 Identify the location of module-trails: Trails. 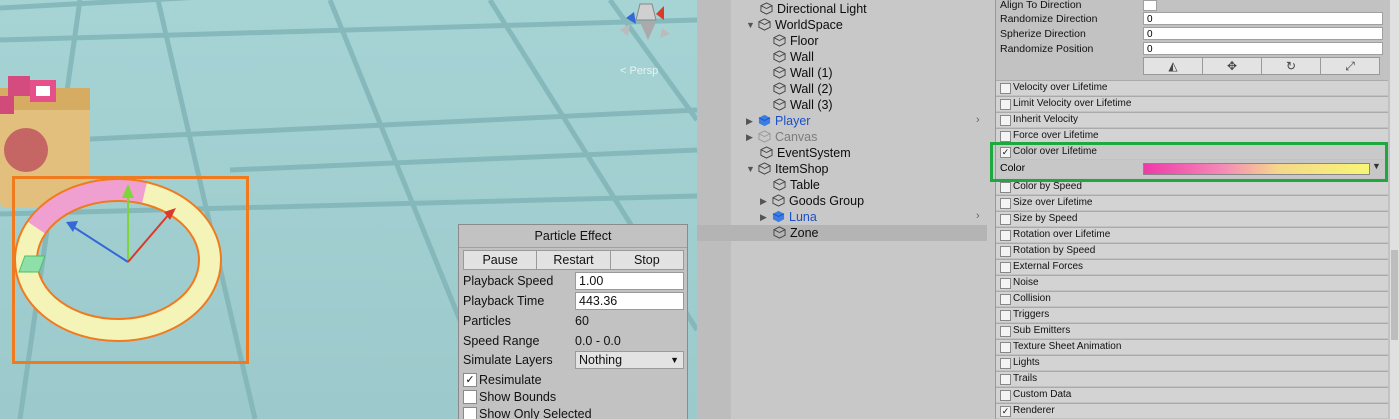
(1192, 378).